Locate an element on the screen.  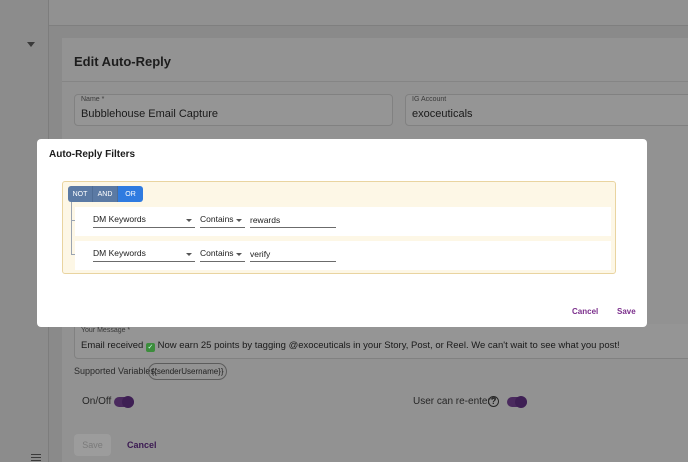
help-icon: ? is located at coordinates (493, 401).